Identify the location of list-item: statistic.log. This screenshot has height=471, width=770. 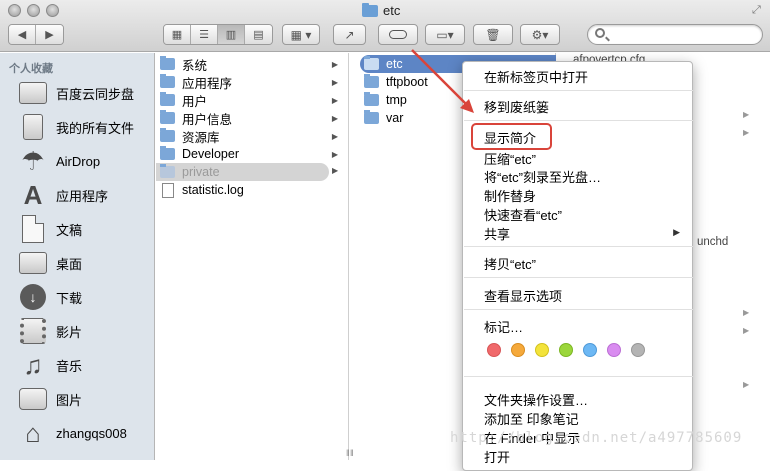
(251, 190).